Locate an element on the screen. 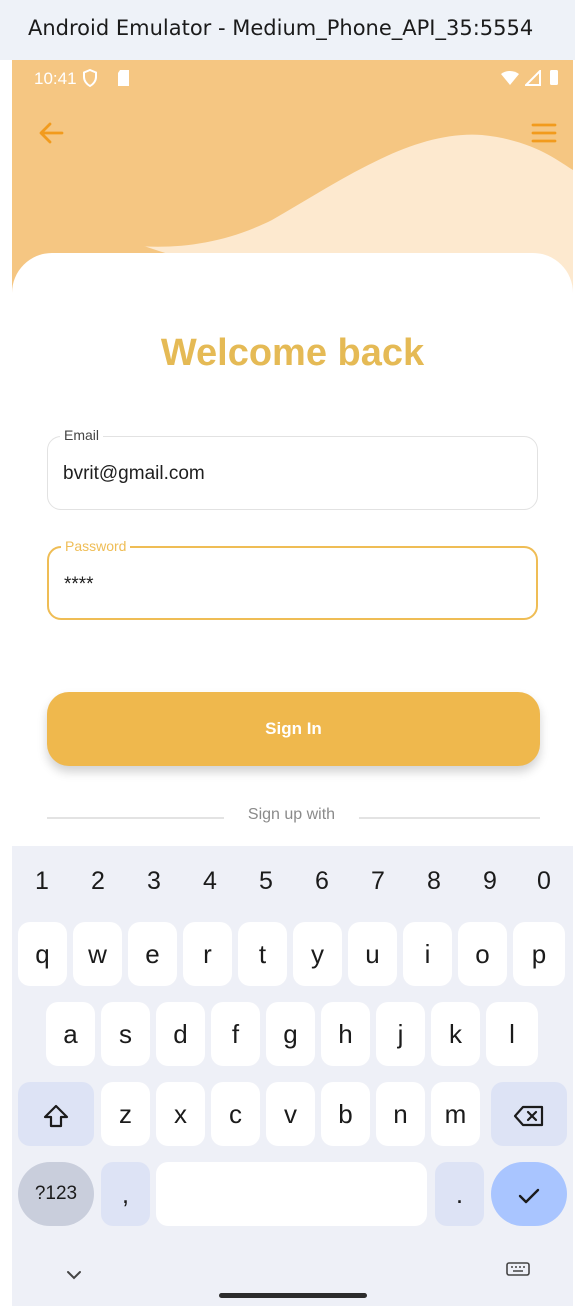 The image size is (575, 1306). email-field: Email bvrit@gmail.com is located at coordinates (292, 468).